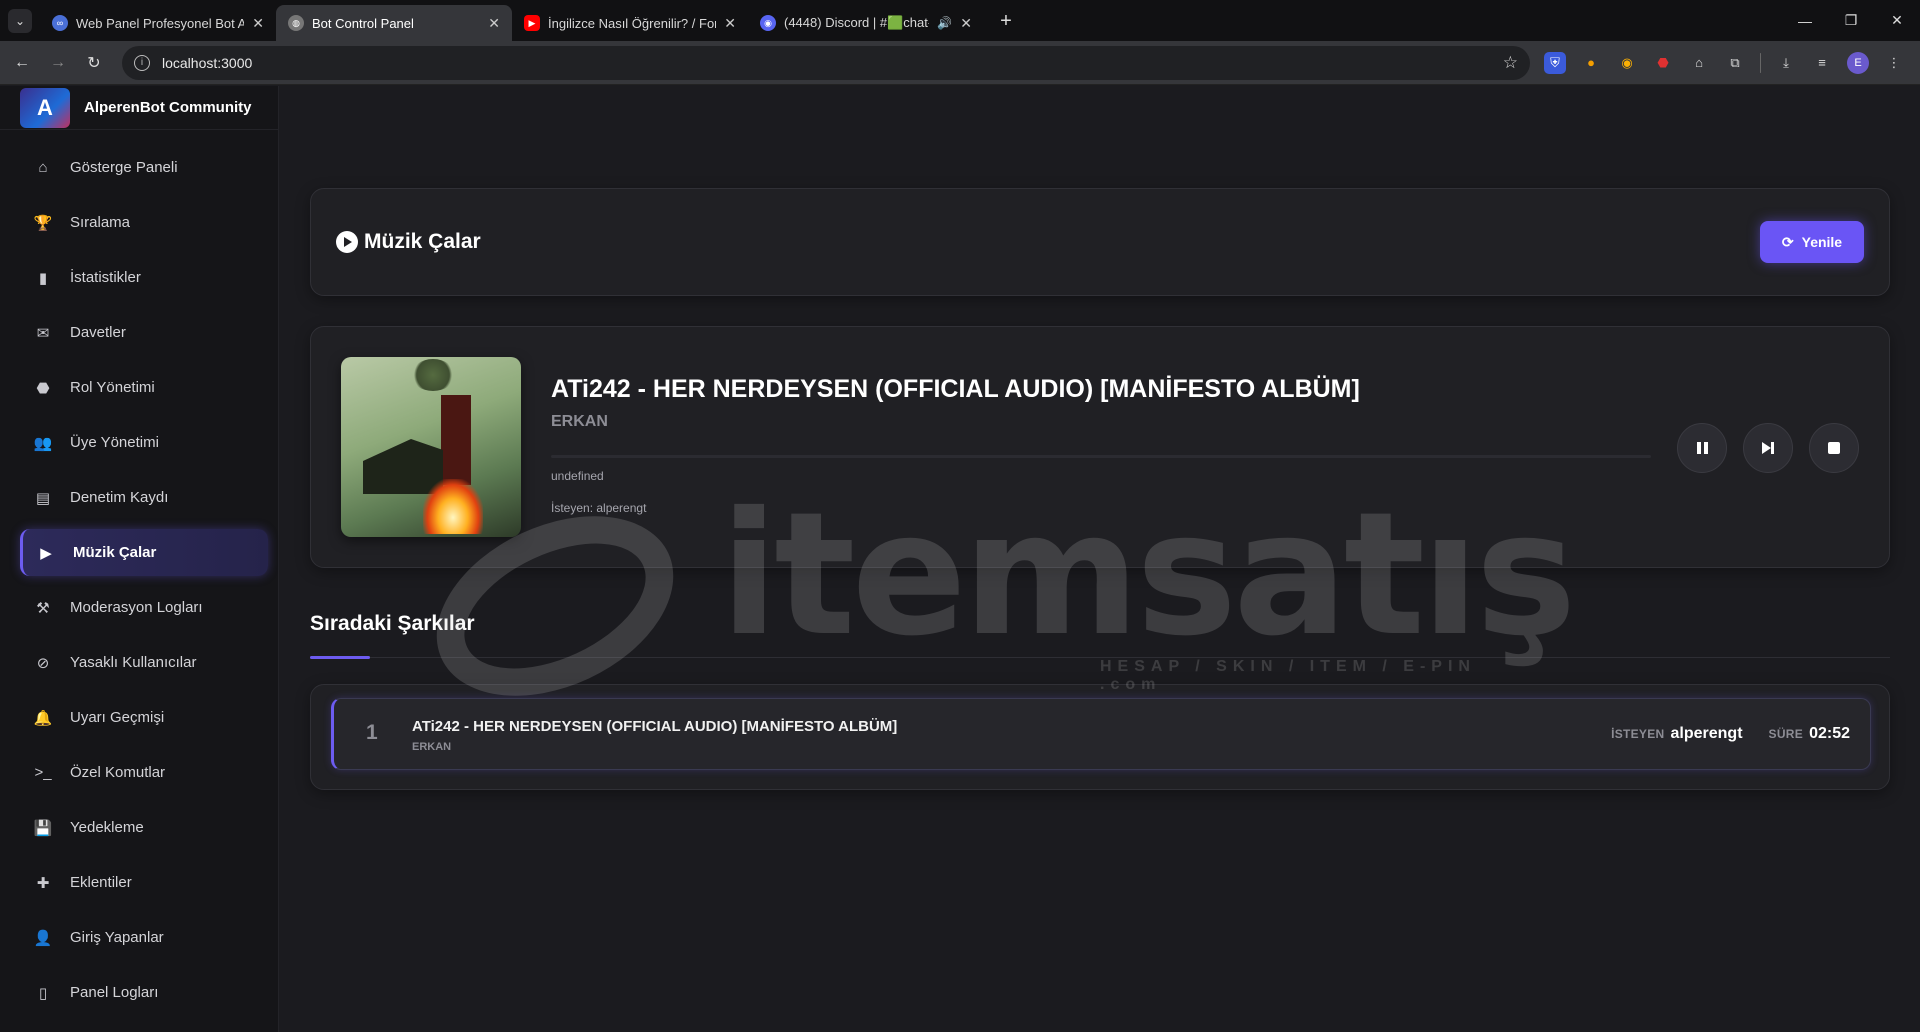  I want to click on gavel-icon: ⚒, so click(43, 608).